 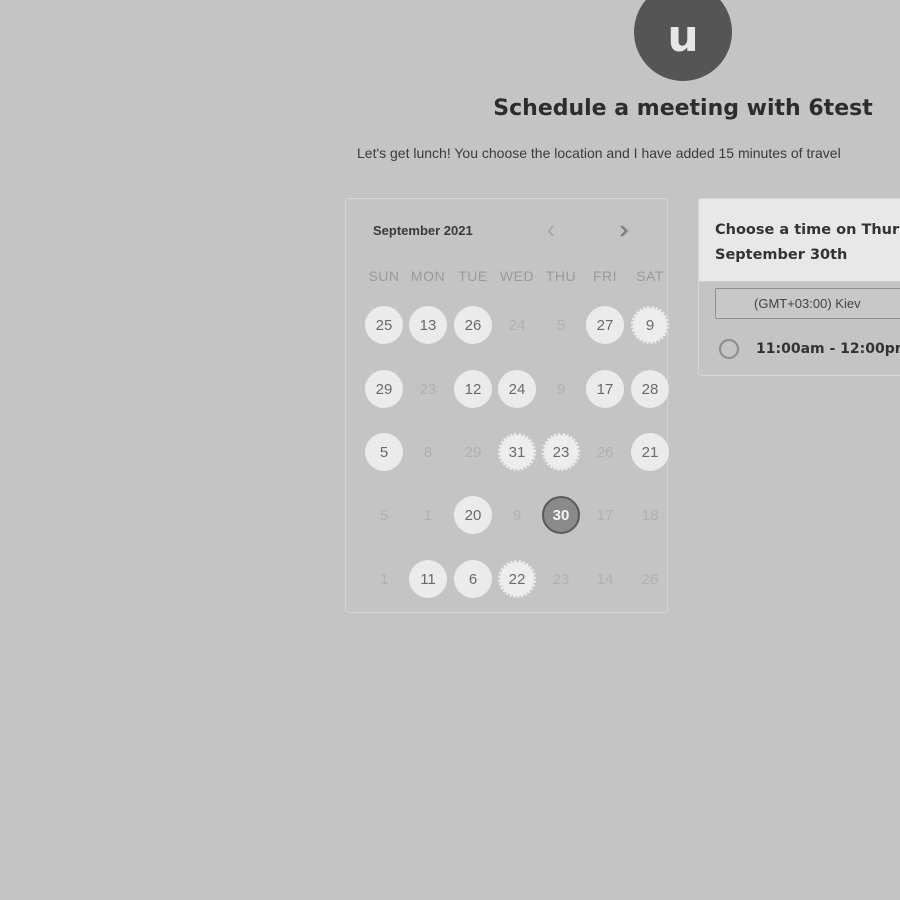 What do you see at coordinates (428, 276) in the screenshot?
I see `weekday-header: MON` at bounding box center [428, 276].